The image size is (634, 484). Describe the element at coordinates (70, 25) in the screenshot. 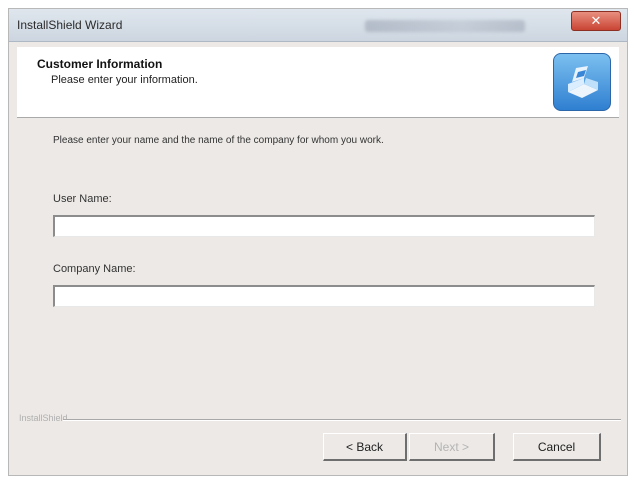

I see `window-title: InstallShield Wizard` at that location.